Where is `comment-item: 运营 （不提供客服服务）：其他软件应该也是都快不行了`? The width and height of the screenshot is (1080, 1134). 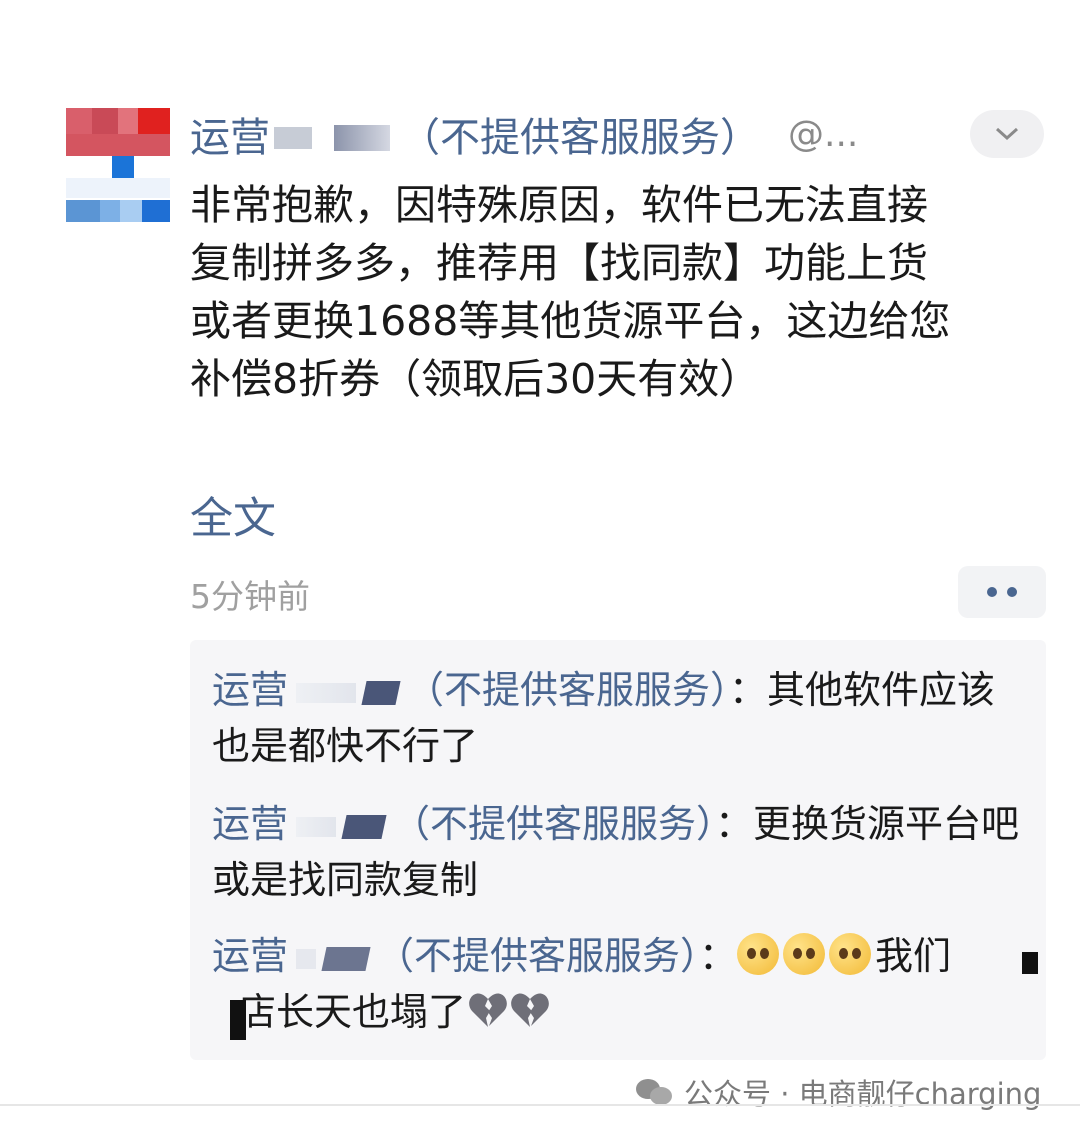 comment-item: 运营 （不提供客服服务）：其他软件应该也是都快不行了 is located at coordinates (617, 718).